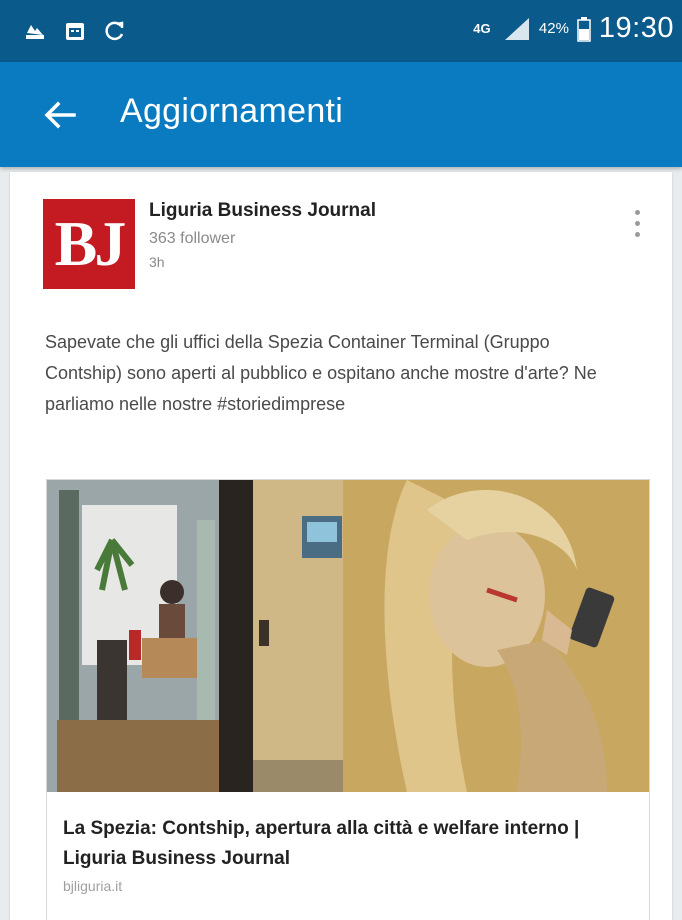 This screenshot has width=682, height=920. What do you see at coordinates (636, 28) in the screenshot?
I see `clock: 19:30` at bounding box center [636, 28].